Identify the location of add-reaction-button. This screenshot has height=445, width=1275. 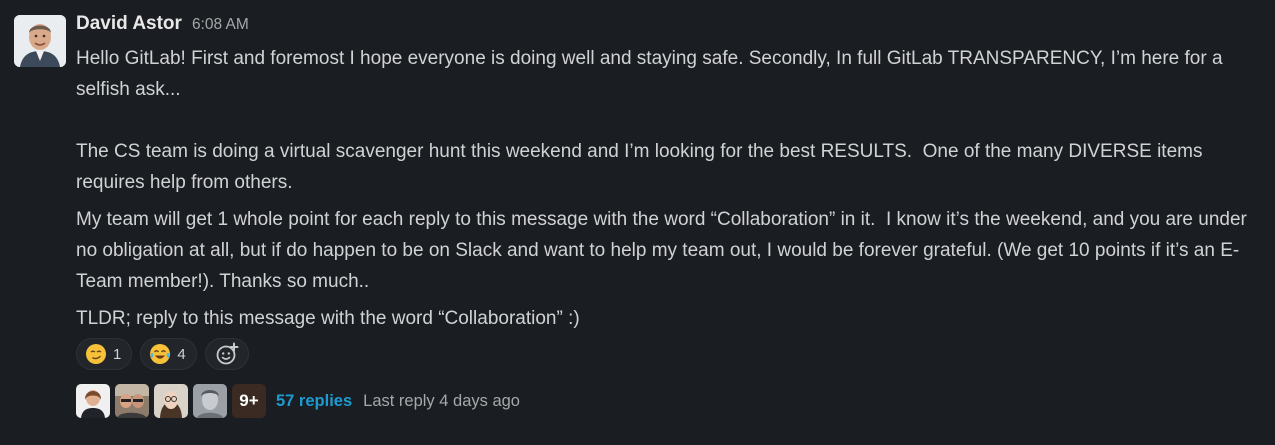
(226, 354).